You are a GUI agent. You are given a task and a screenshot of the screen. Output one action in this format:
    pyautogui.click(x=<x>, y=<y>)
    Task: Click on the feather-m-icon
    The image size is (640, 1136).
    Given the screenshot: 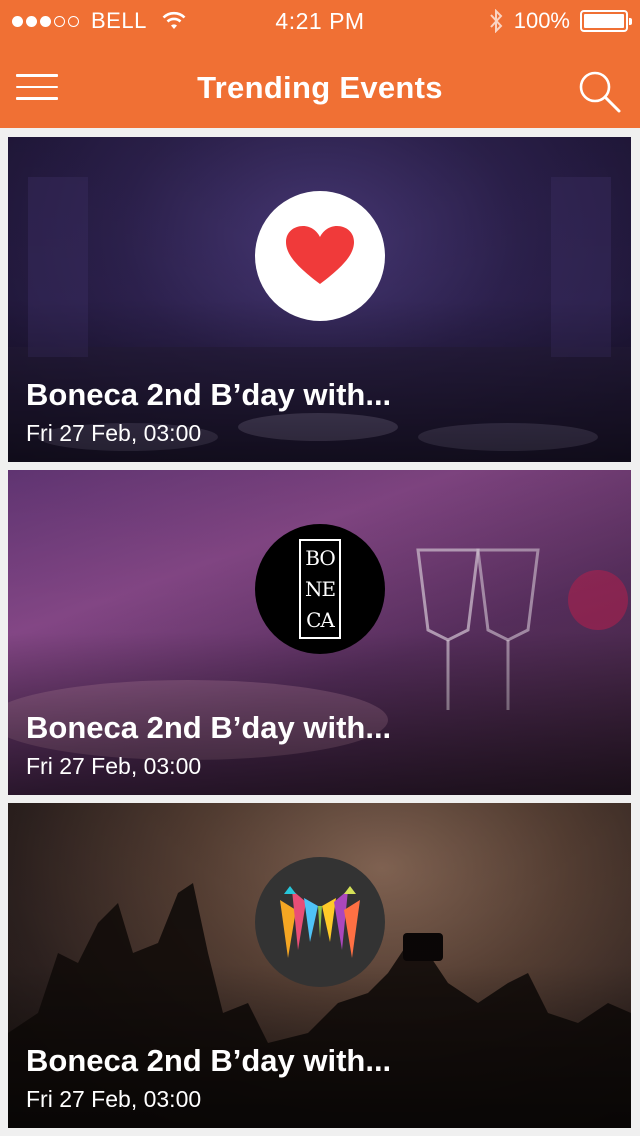 What is the action you would take?
    pyautogui.click(x=320, y=922)
    